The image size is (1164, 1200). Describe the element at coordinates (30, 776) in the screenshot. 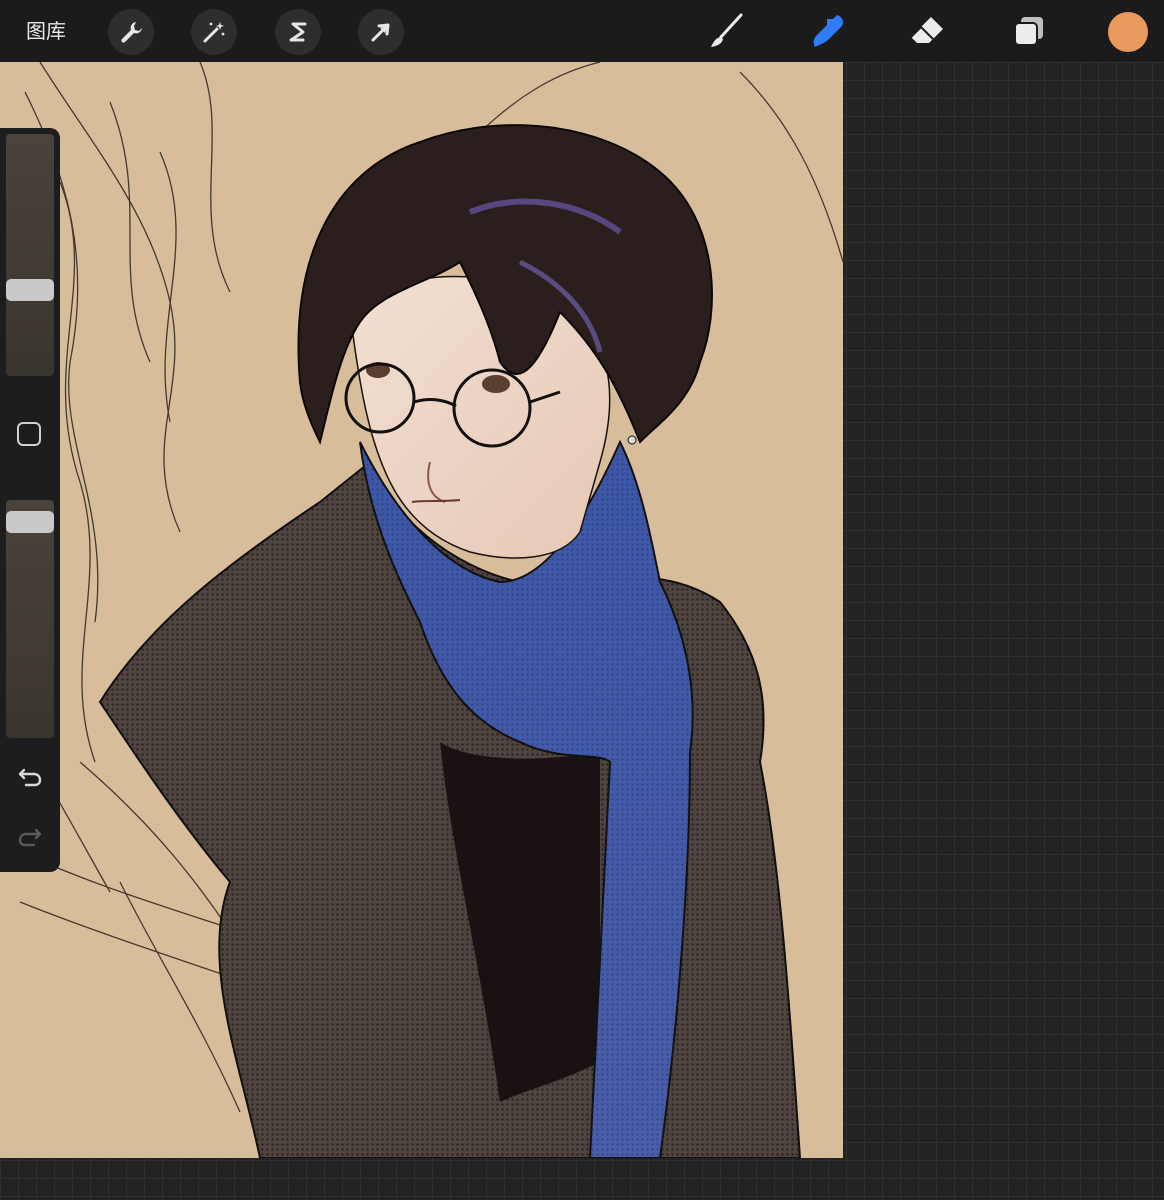

I see `undo-icon` at that location.